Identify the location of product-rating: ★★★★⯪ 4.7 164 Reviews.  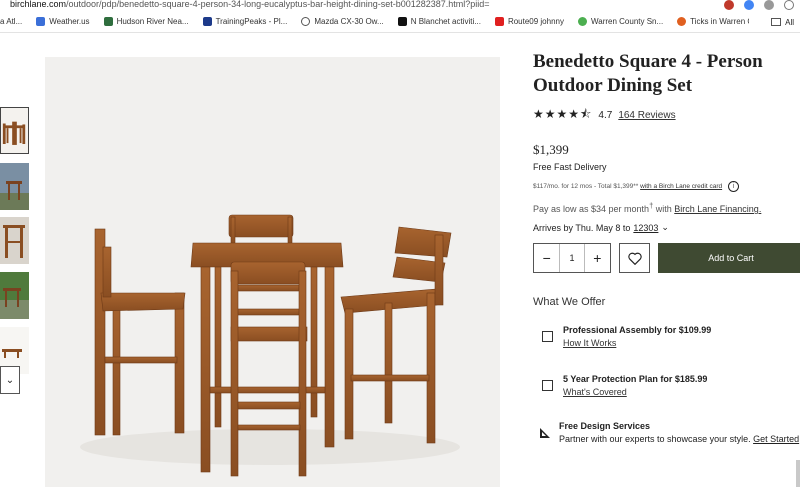
(666, 115).